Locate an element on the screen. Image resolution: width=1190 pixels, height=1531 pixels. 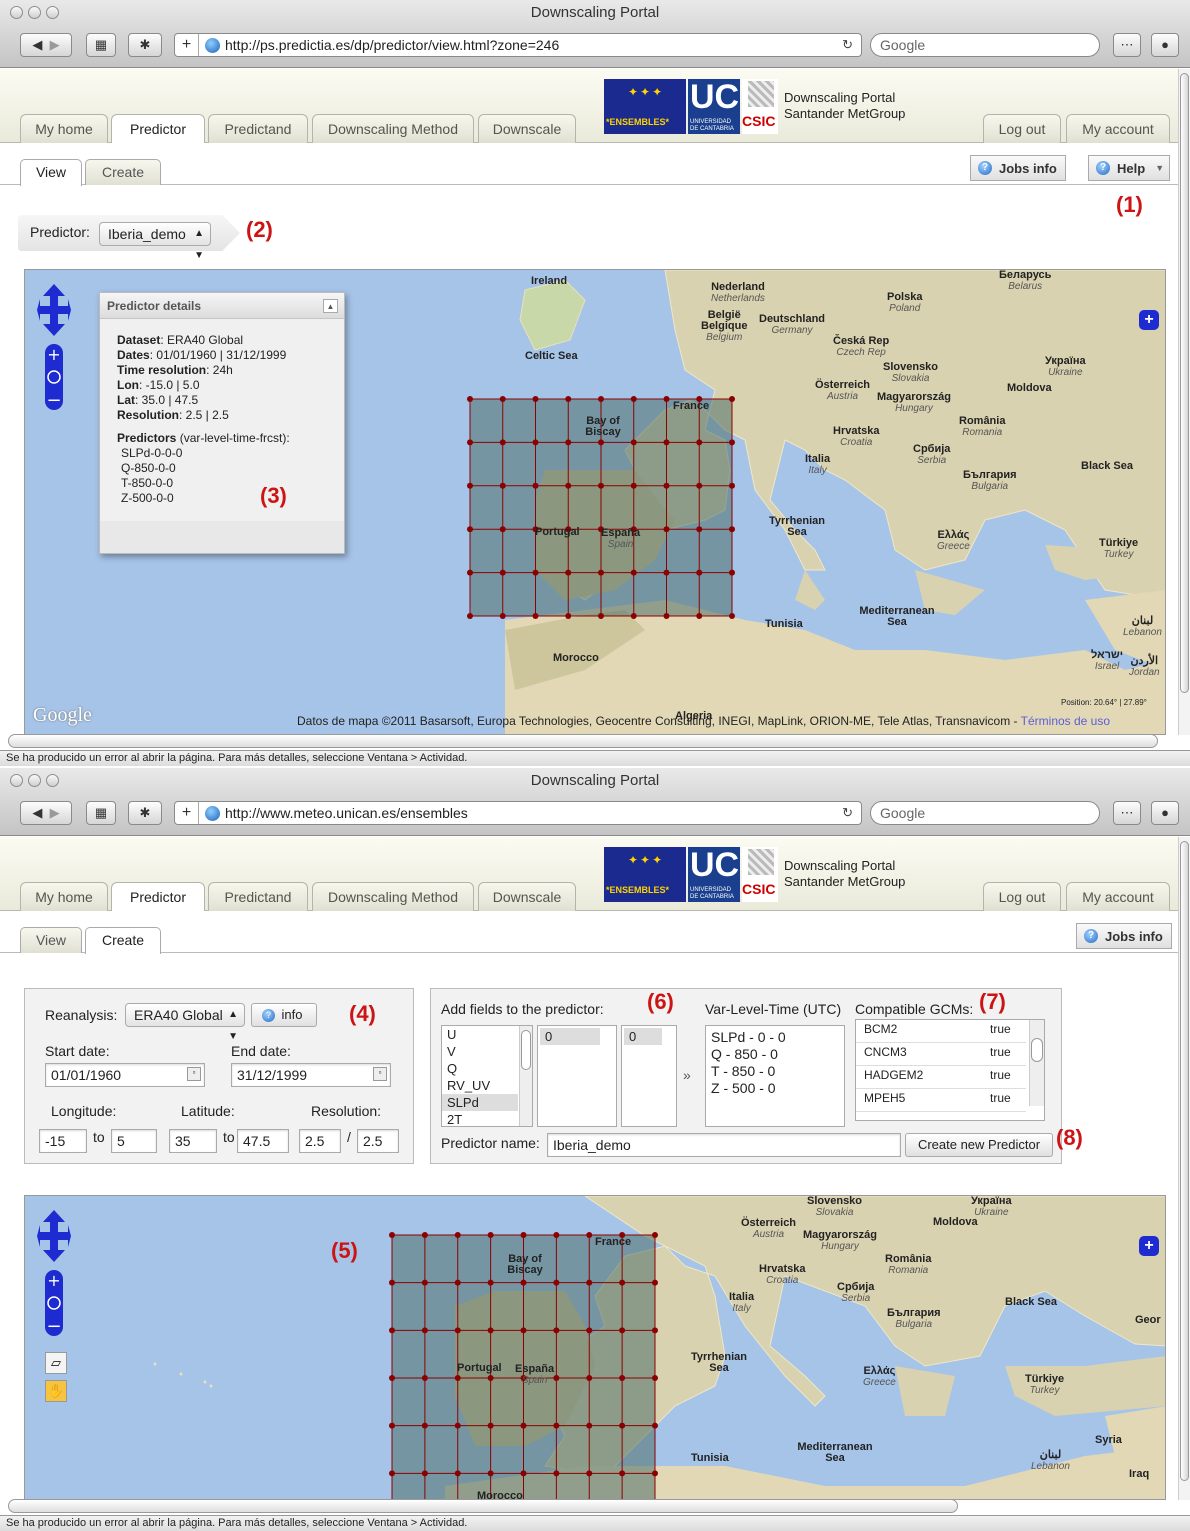
time-list: 0 is located at coordinates (649, 1076).